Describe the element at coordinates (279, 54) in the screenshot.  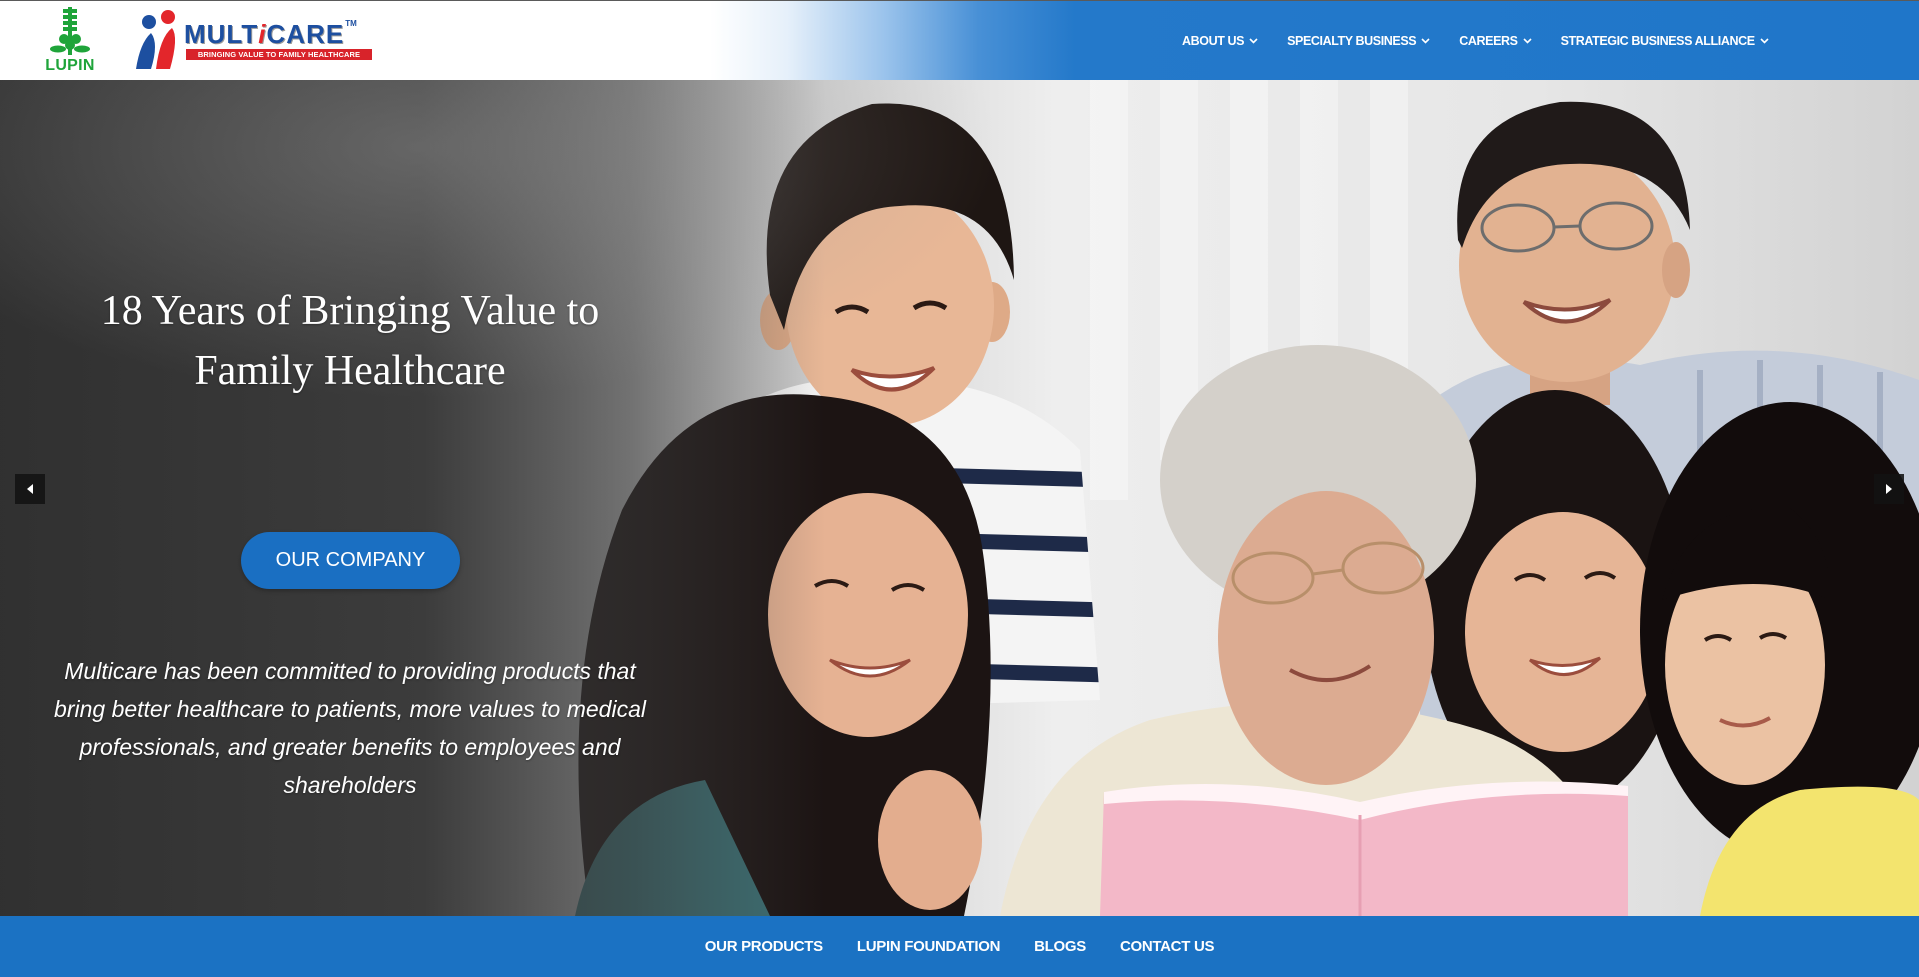
I see `multicare-tagline: BRINGING VALUE TO FAMILY HEALTHCARE` at that location.